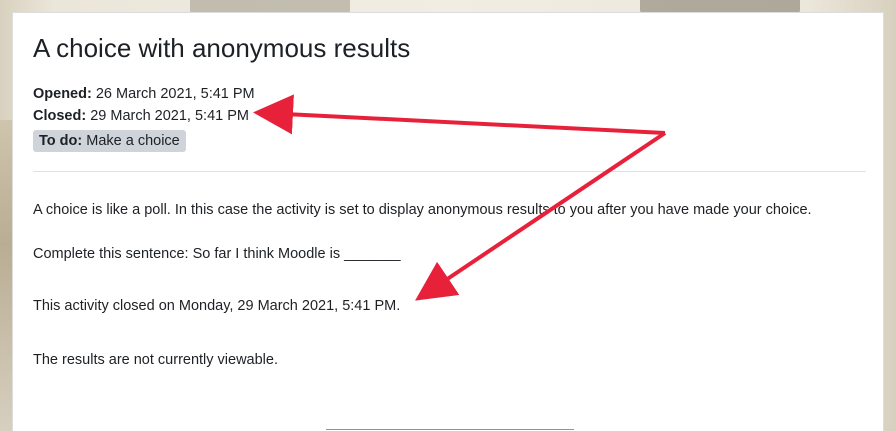  I want to click on opened-date: Opened: 26 March 2021, 5:41 PM, so click(144, 94).